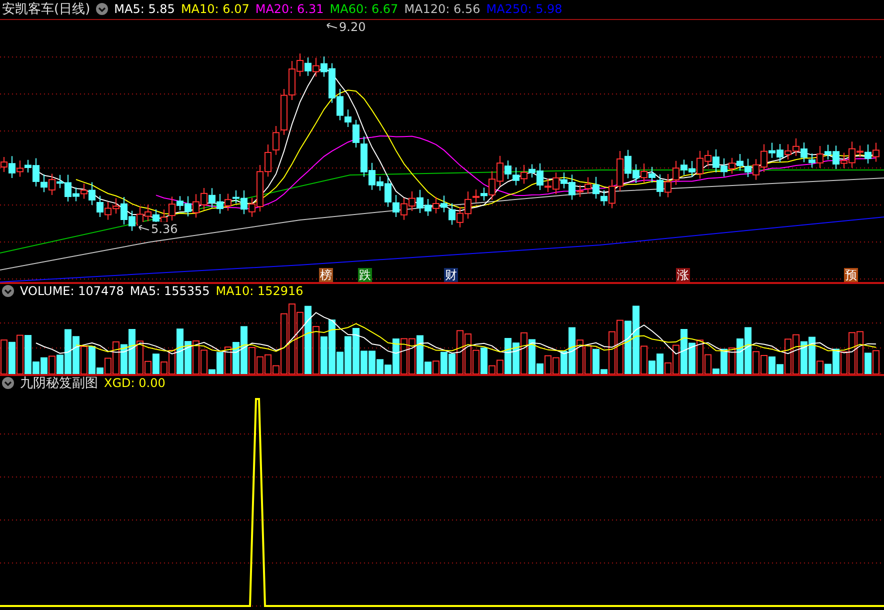  What do you see at coordinates (170, 291) in the screenshot?
I see `legend-value: MA5: 155355` at bounding box center [170, 291].